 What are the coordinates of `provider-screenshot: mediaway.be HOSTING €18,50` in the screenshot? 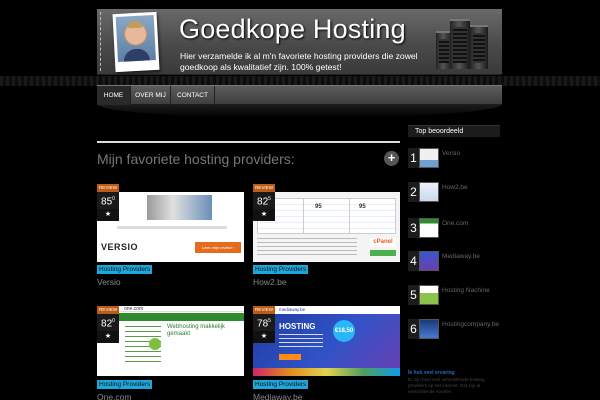 It's located at (326, 341).